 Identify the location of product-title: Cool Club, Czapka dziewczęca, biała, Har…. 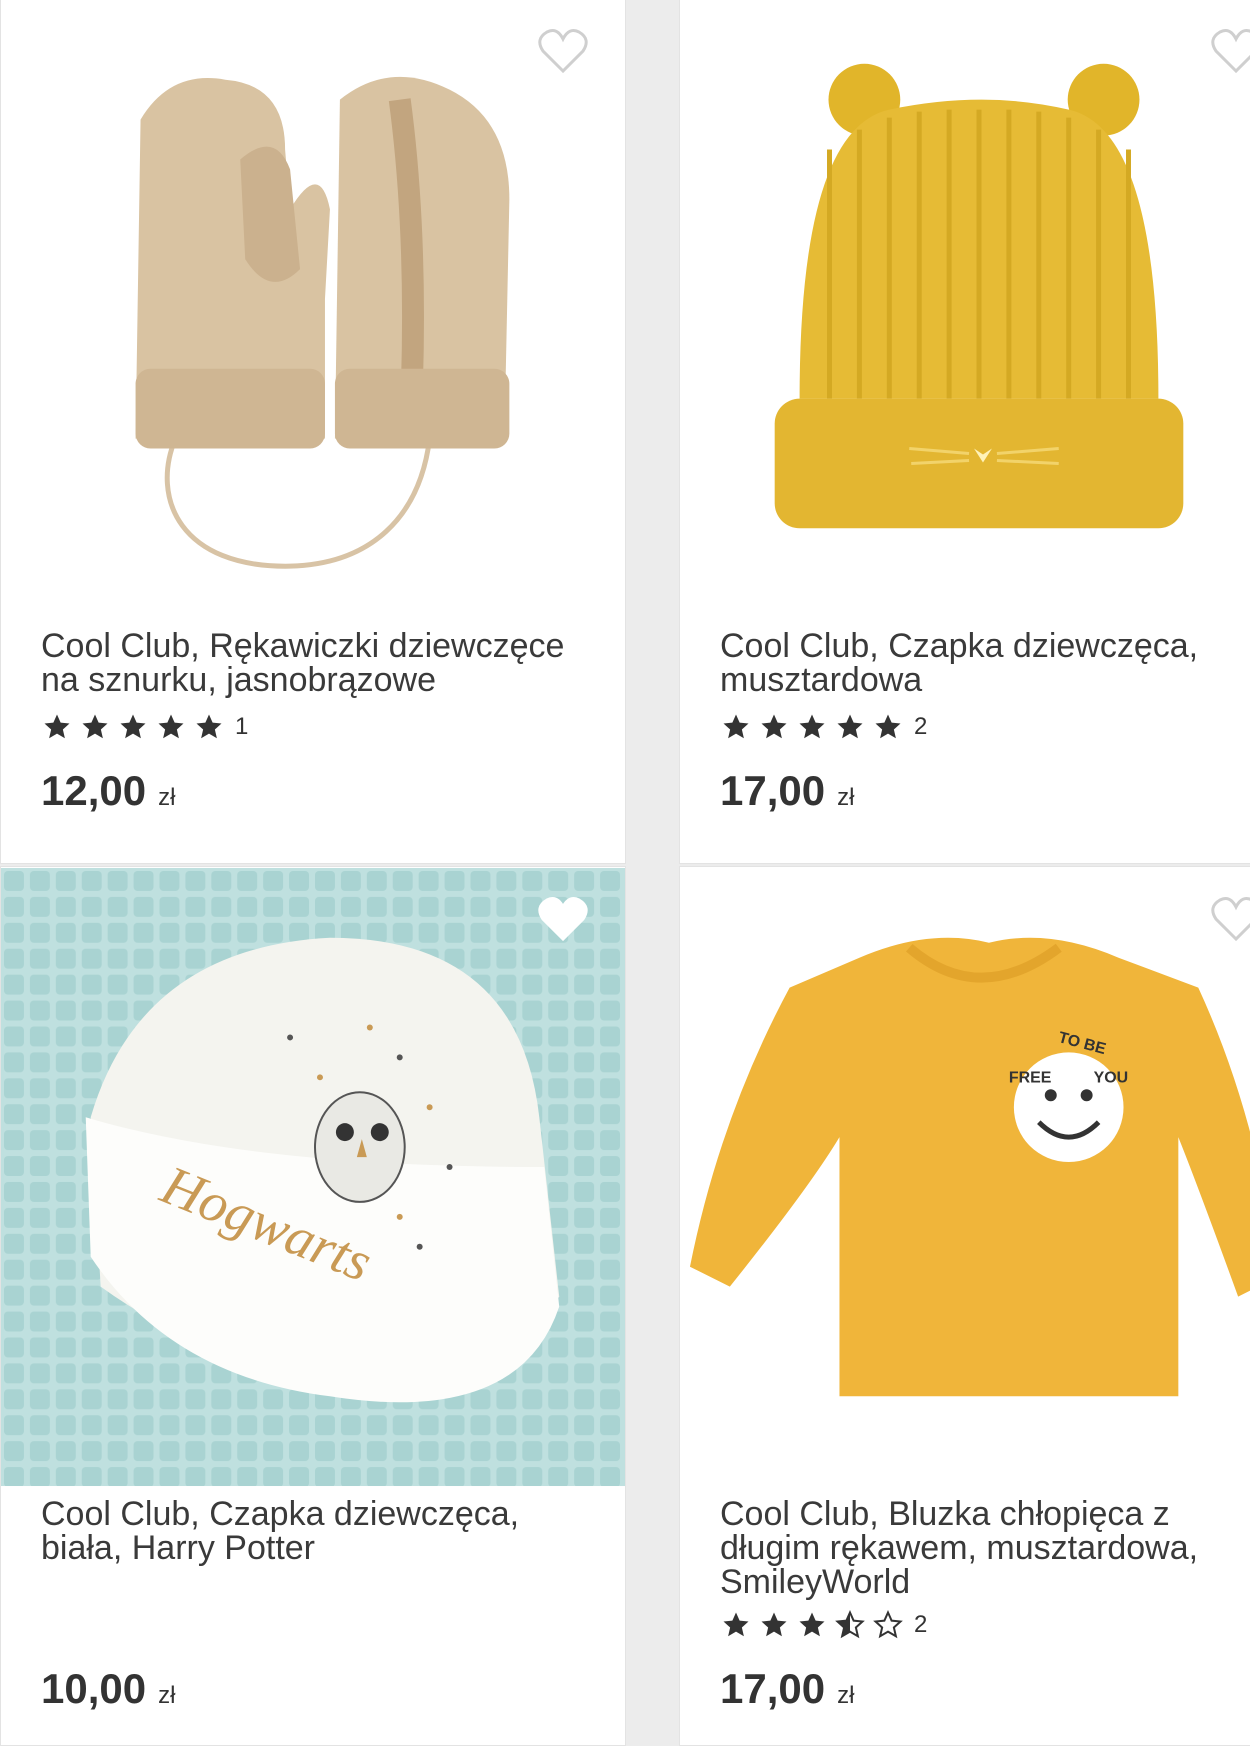
(311, 1531).